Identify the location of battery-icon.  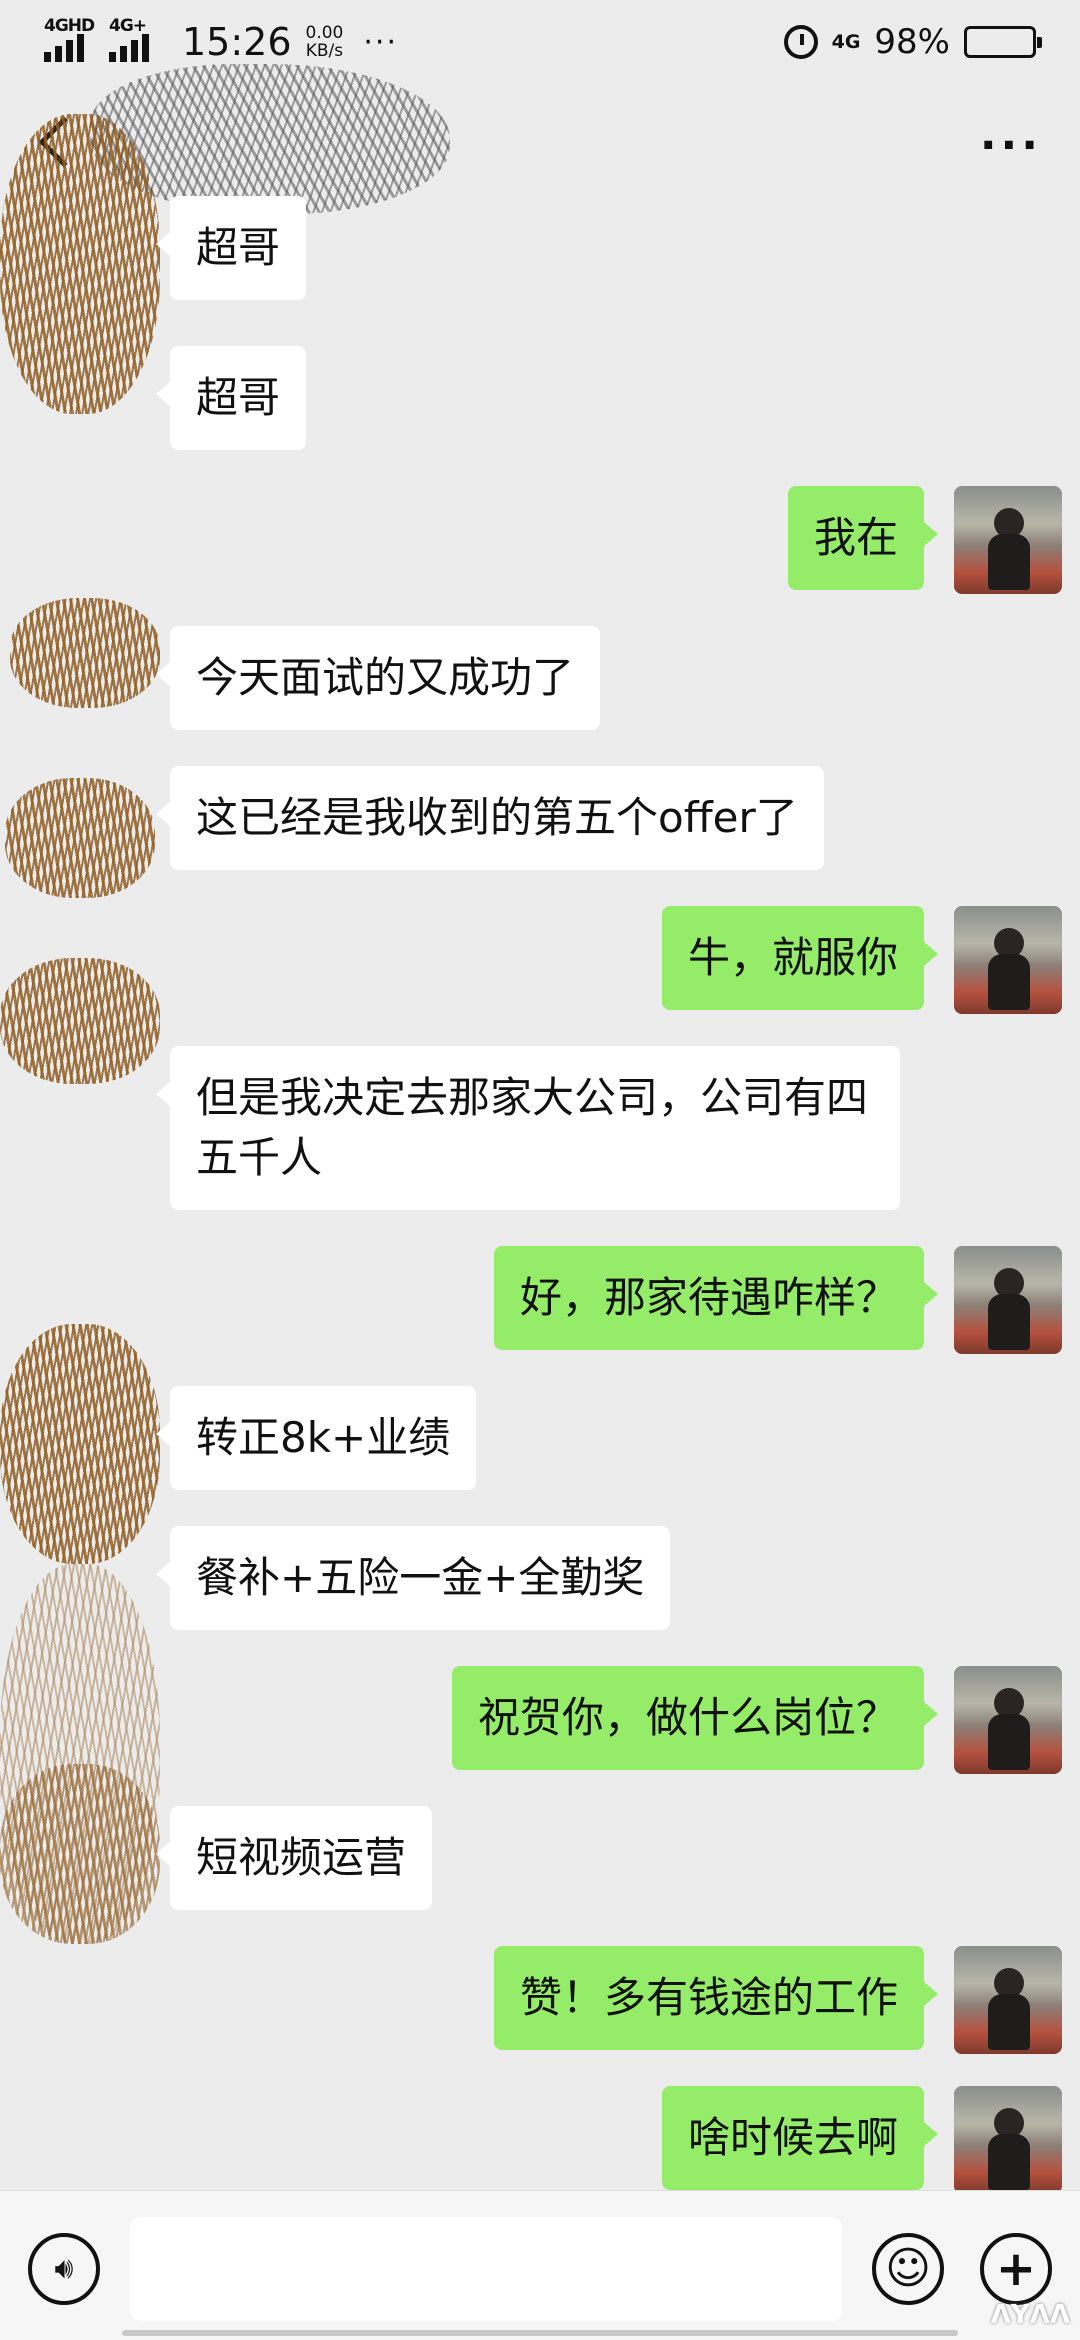
(1003, 42).